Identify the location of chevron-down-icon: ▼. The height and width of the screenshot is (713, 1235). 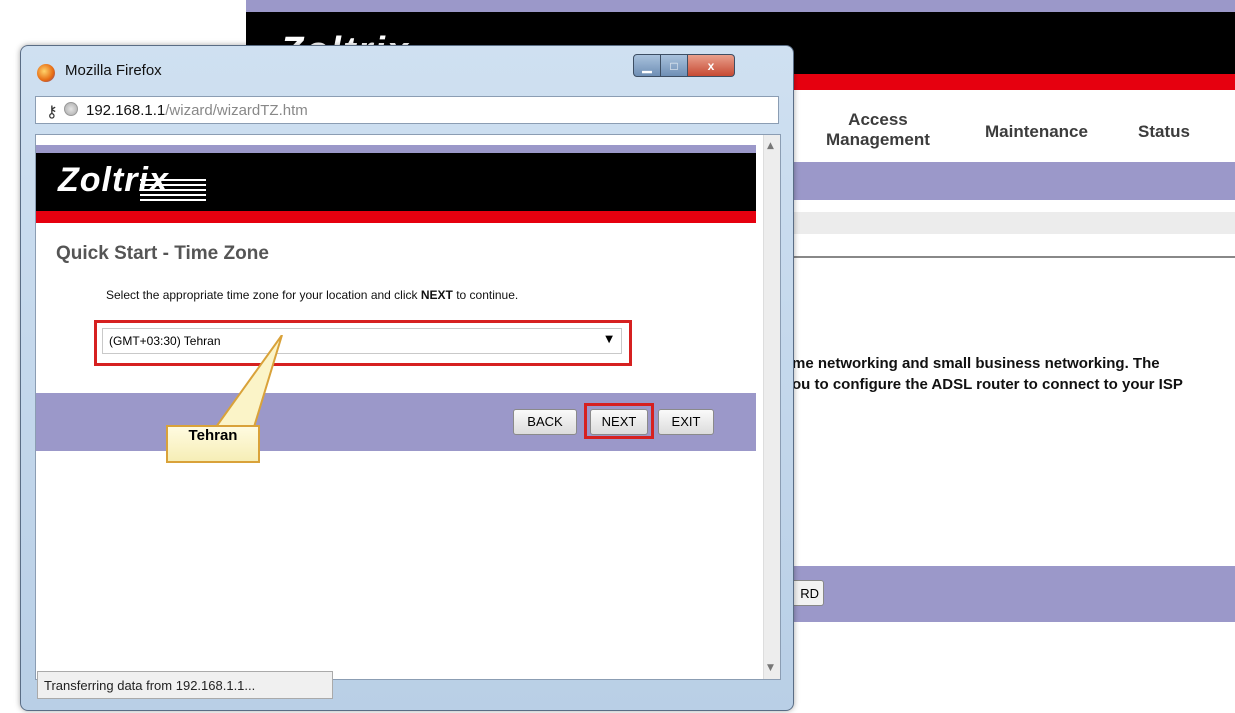
(609, 339).